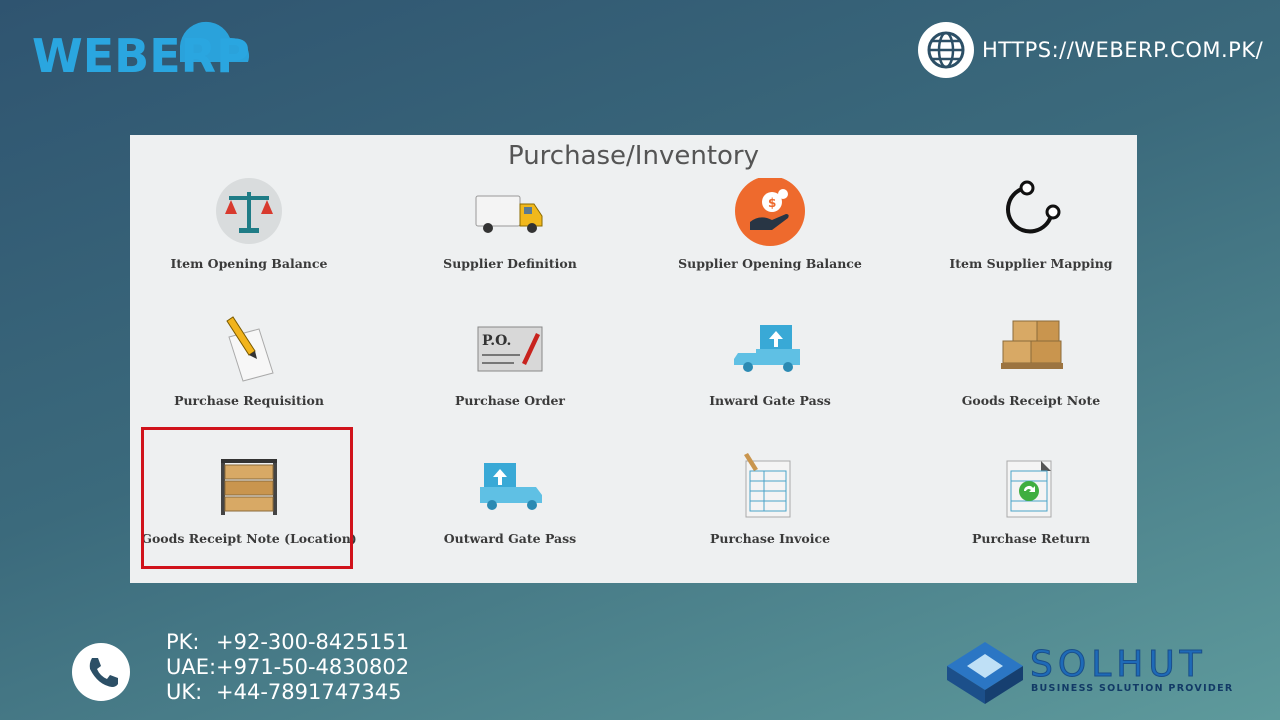 The width and height of the screenshot is (1280, 720). Describe the element at coordinates (510, 263) in the screenshot. I see `tile-label: Supplier Definition` at that location.